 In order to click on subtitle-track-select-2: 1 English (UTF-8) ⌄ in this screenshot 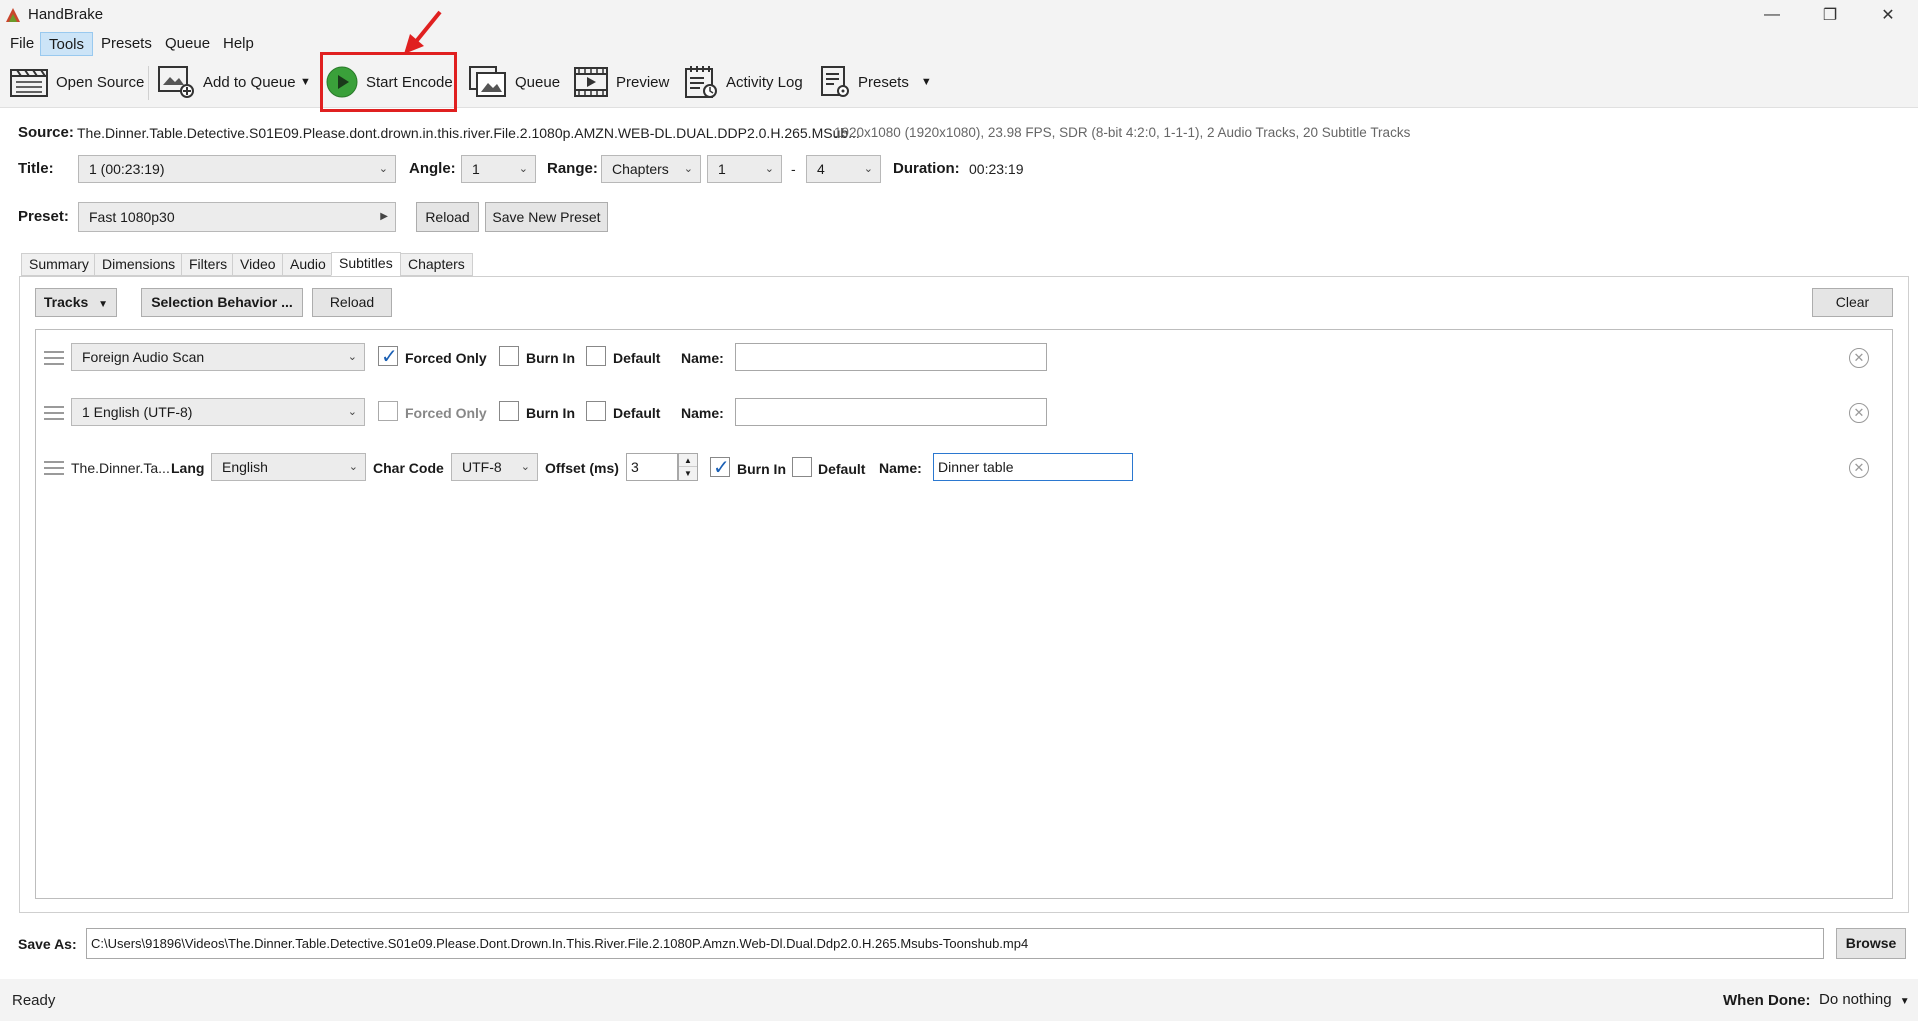, I will do `click(218, 412)`.